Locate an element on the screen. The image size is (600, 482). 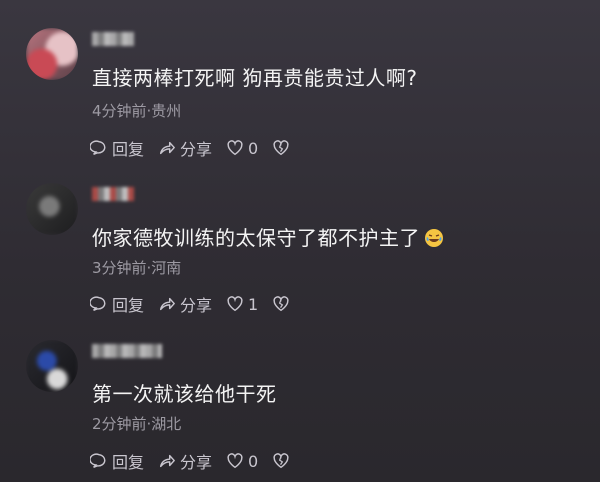
like-button: 1 is located at coordinates (242, 304).